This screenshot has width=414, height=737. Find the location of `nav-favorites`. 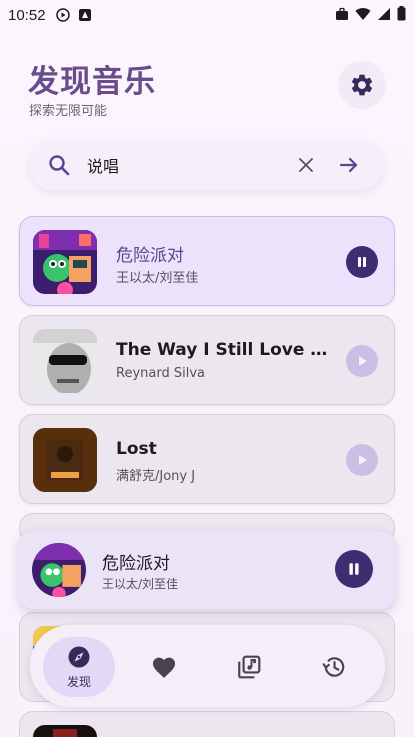

nav-favorites is located at coordinates (164, 667).